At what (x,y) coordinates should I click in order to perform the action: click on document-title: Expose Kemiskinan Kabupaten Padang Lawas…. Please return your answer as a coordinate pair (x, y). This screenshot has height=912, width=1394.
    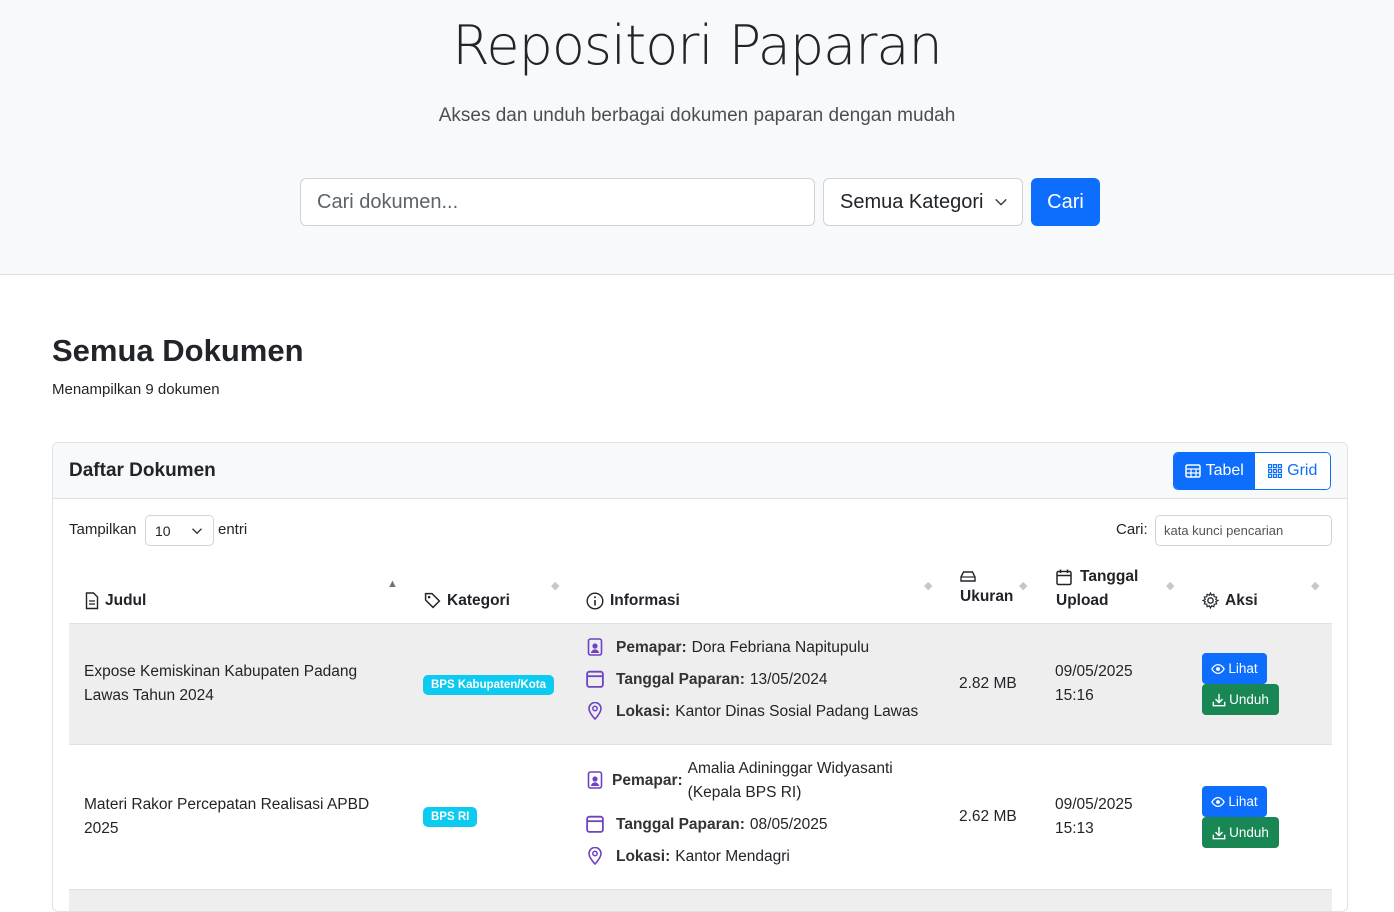
    Looking at the image, I should click on (221, 683).